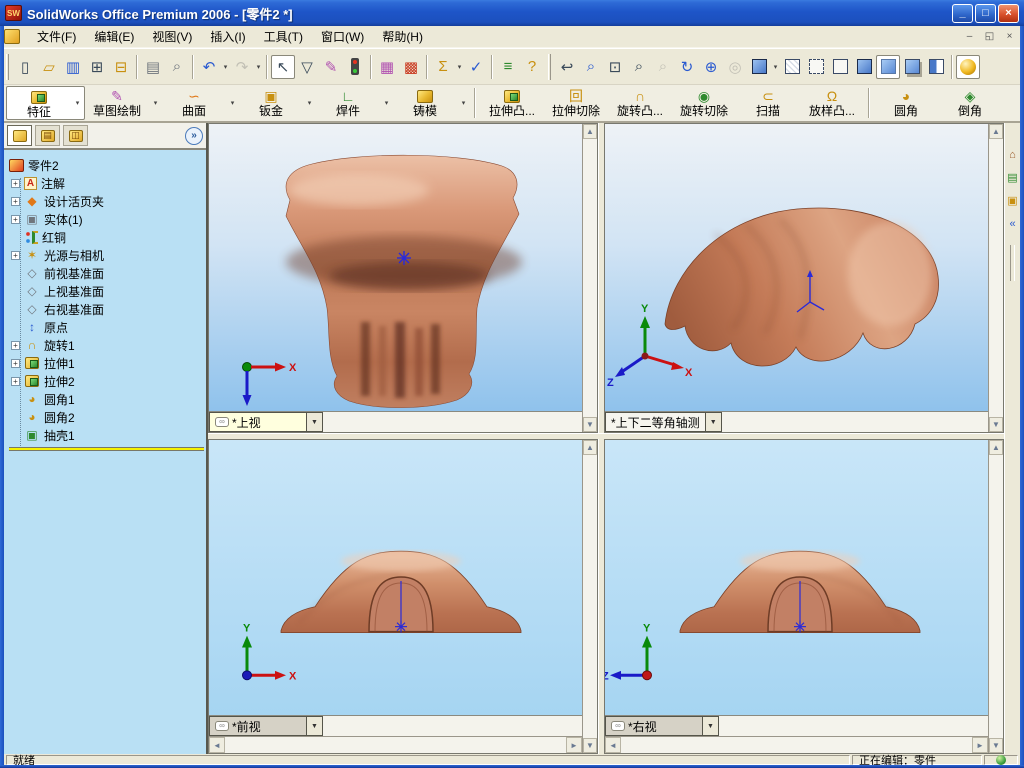 This screenshot has height=768, width=1024. What do you see at coordinates (1012, 177) in the screenshot?
I see `design-library-icon: ▤` at bounding box center [1012, 177].